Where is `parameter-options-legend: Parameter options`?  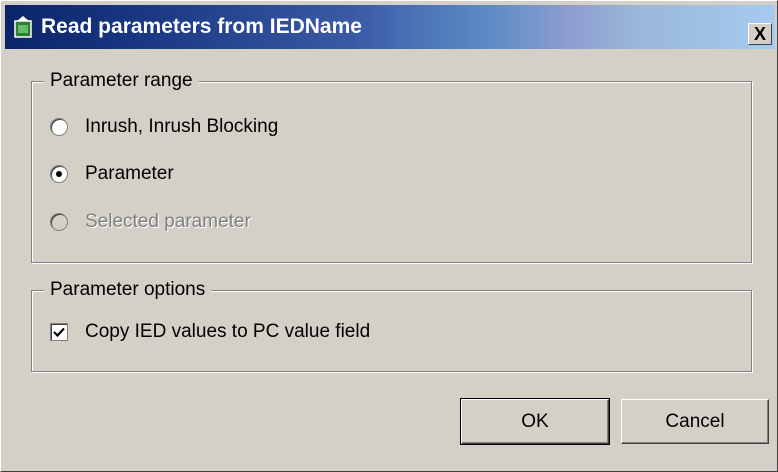
parameter-options-legend: Parameter options is located at coordinates (128, 290).